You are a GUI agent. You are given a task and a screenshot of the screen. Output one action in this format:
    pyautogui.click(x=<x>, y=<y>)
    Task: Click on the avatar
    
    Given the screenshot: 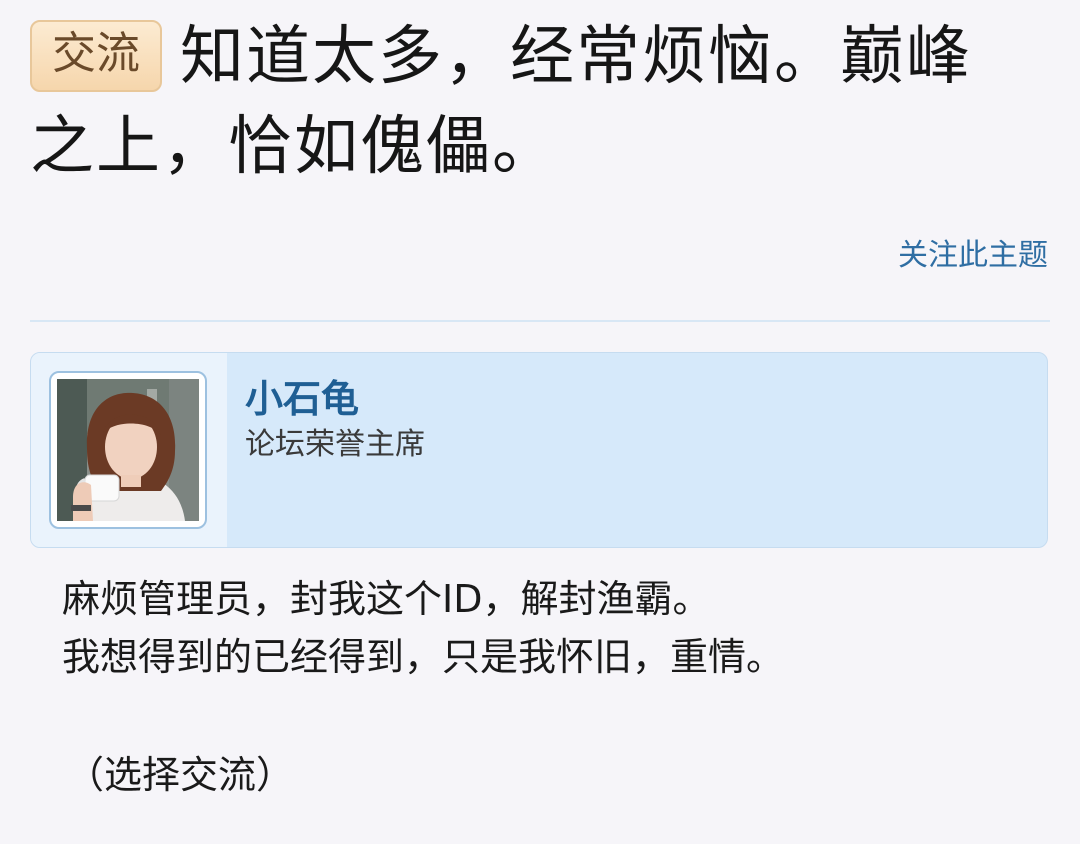 What is the action you would take?
    pyautogui.click(x=128, y=450)
    